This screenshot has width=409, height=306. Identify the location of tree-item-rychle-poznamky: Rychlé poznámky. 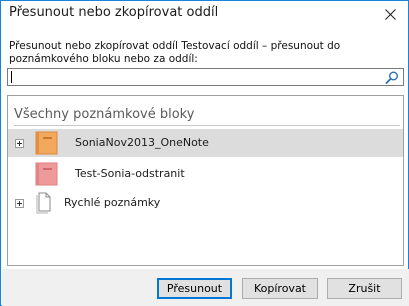
(205, 203).